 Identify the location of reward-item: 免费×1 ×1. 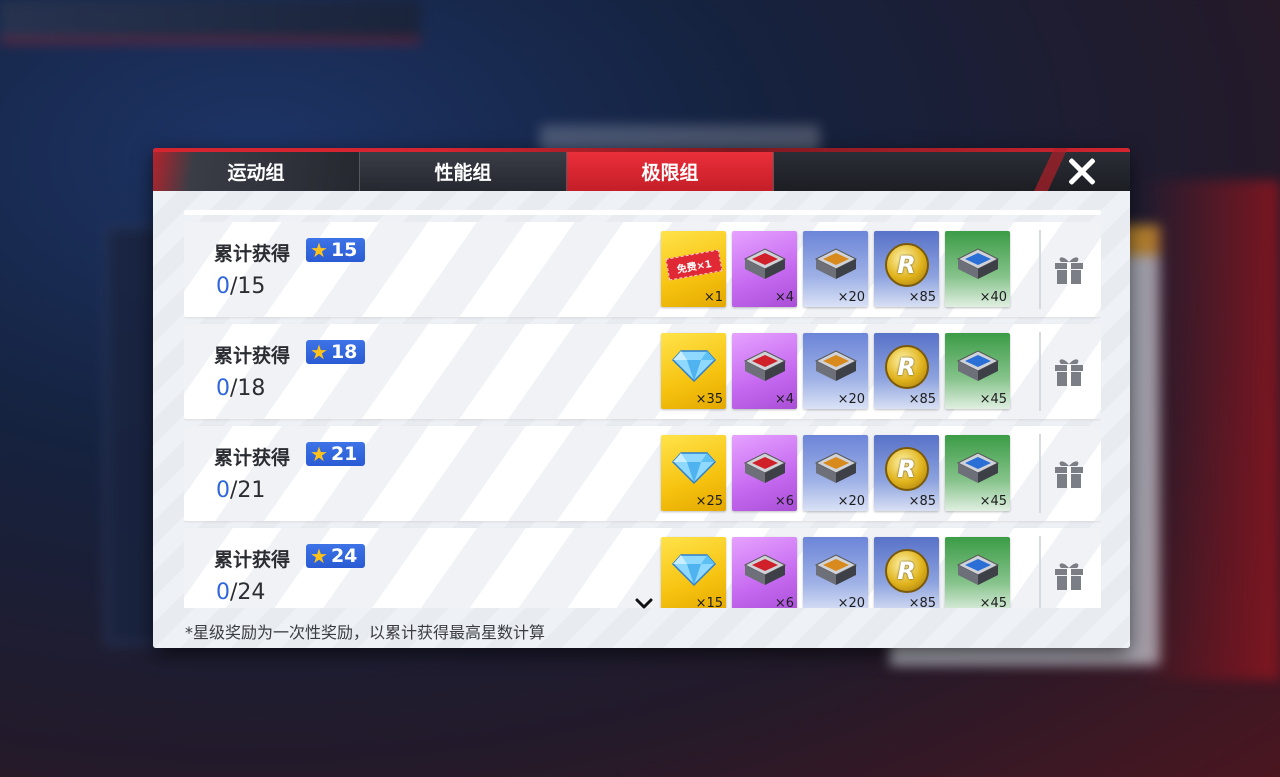
(693, 269).